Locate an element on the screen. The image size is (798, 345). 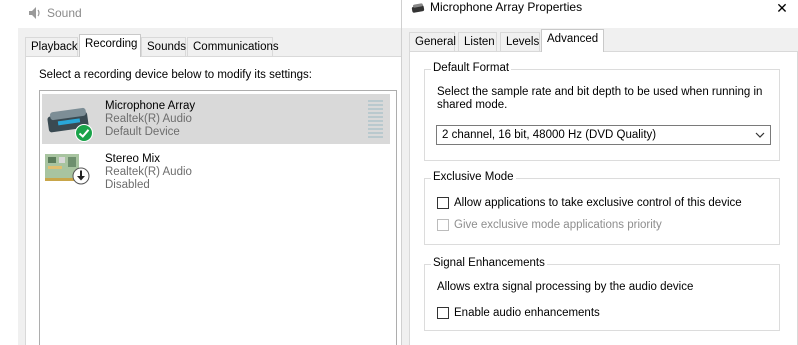
tab-general: General is located at coordinates (432, 42).